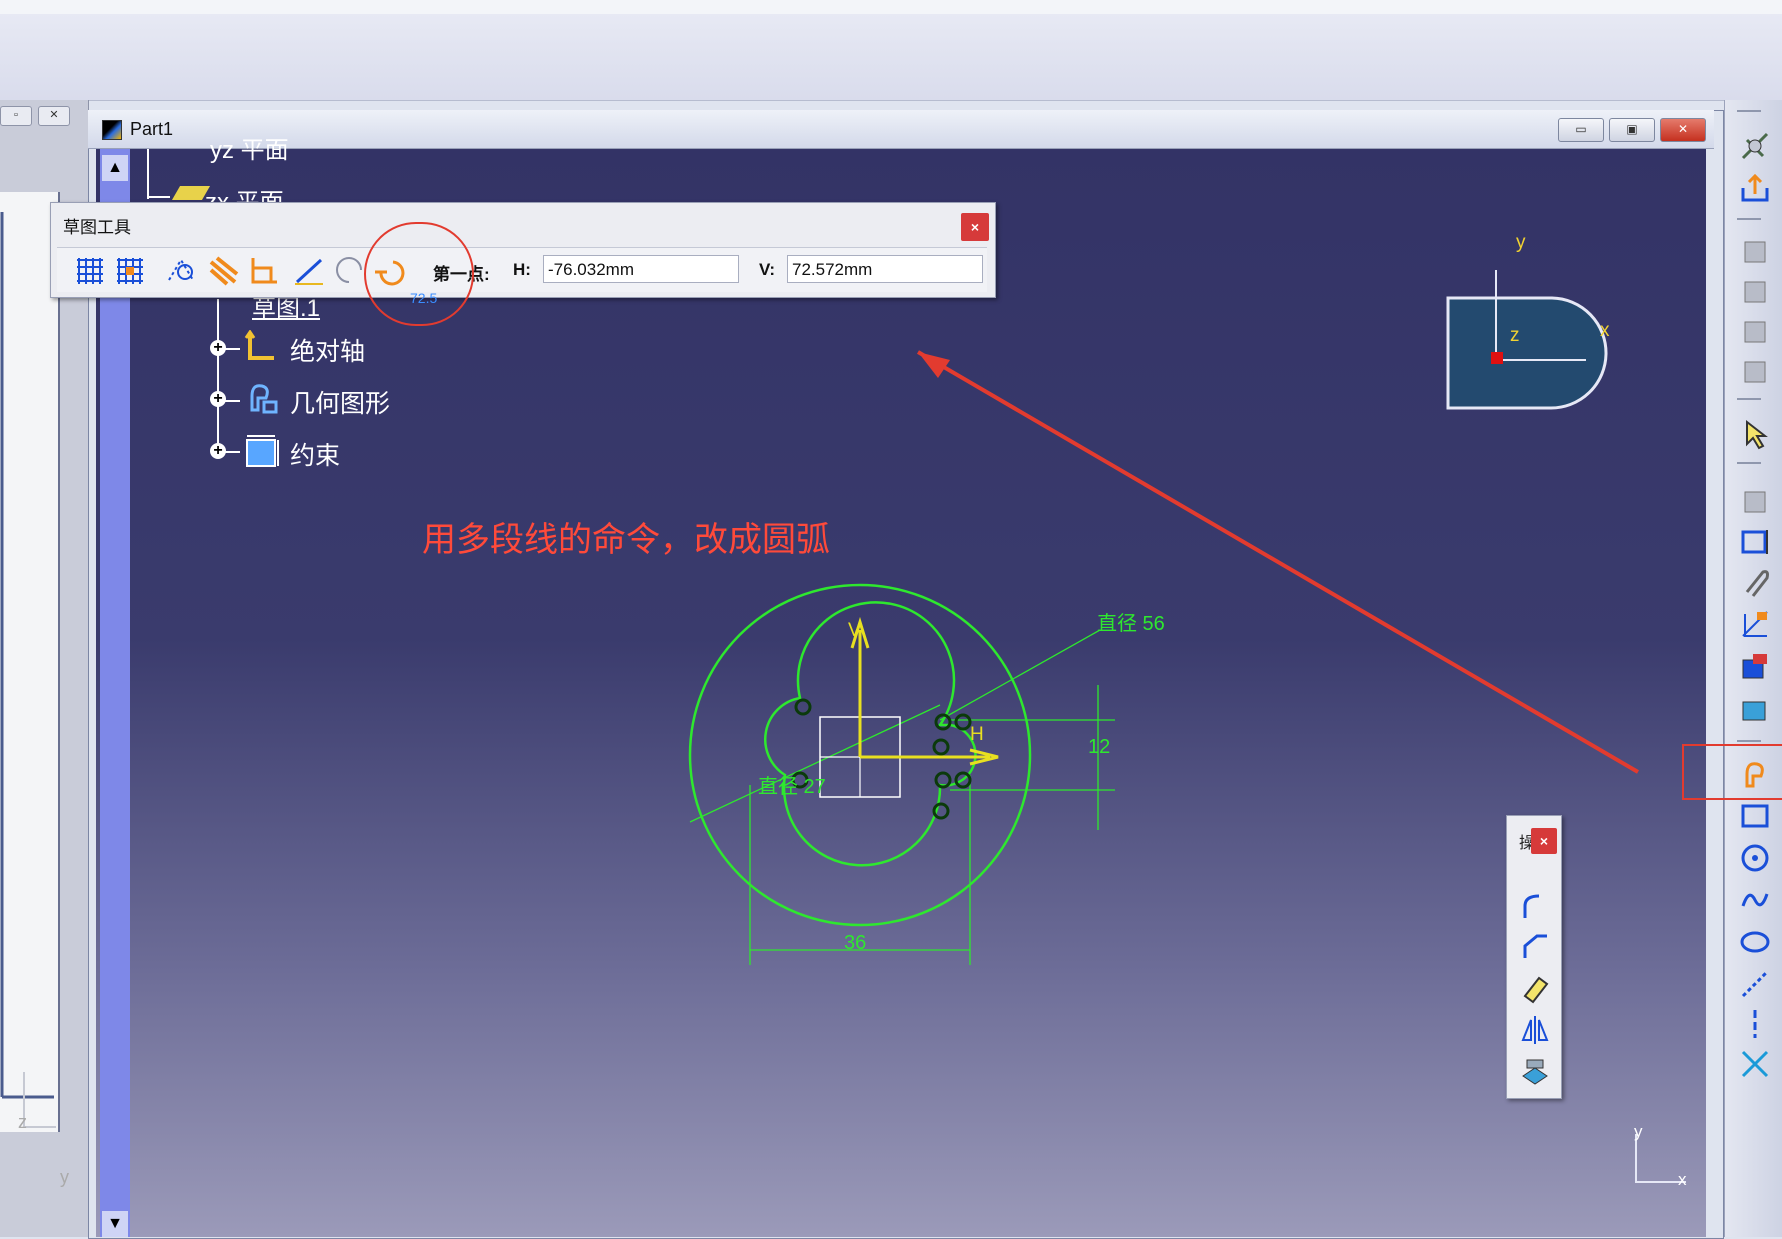 The width and height of the screenshot is (1782, 1239). Describe the element at coordinates (1521, 242) in the screenshot. I see `compass-y: y` at that location.